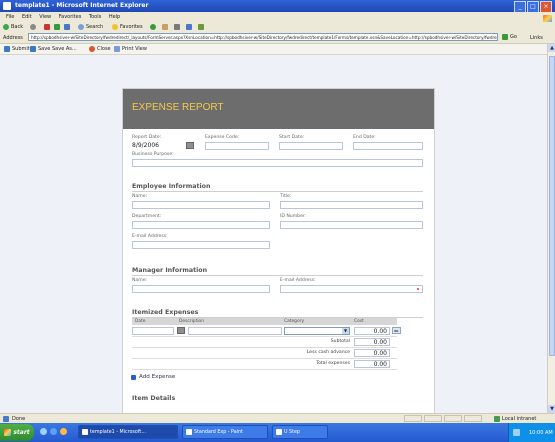  What do you see at coordinates (311, 146) in the screenshot?
I see `start-date-field` at bounding box center [311, 146].